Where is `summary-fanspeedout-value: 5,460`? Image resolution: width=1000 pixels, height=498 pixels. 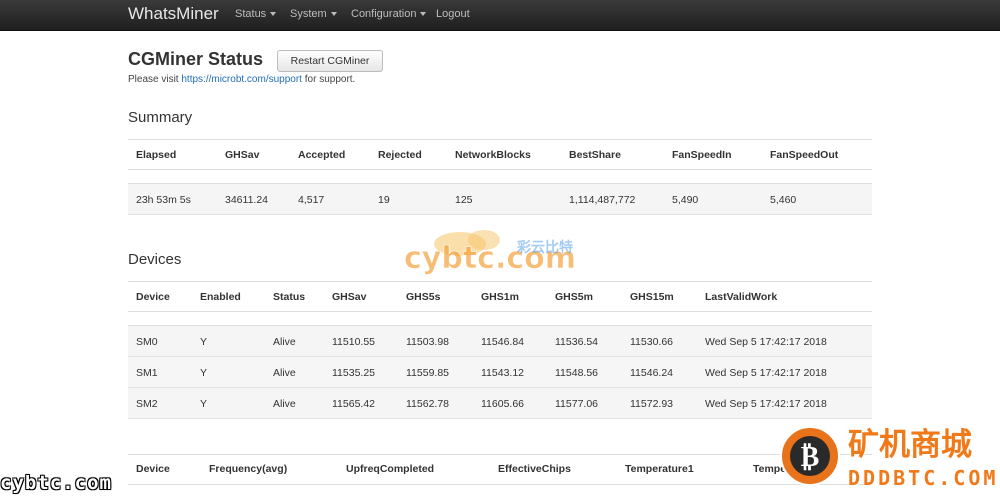
summary-fanspeedout-value: 5,460 is located at coordinates (783, 200).